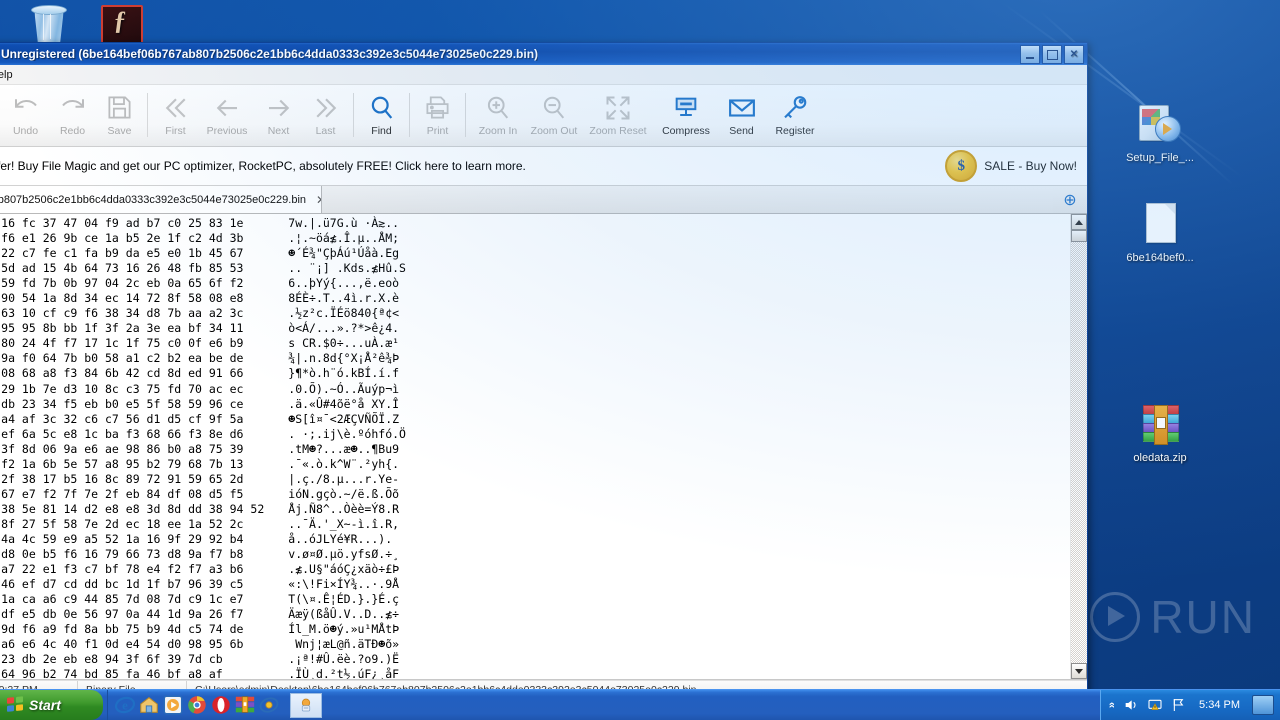 The height and width of the screenshot is (720, 1280). Describe the element at coordinates (119, 107) in the screenshot. I see `save-icon` at that location.